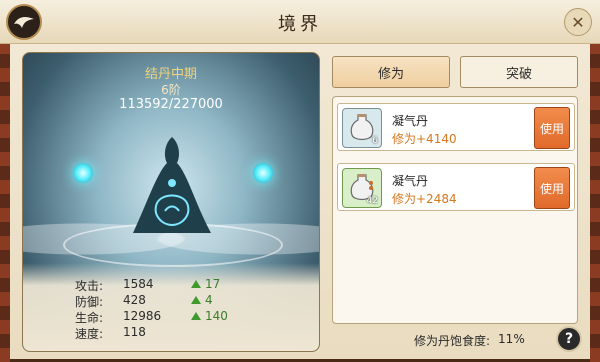  I want to click on stat-row-defense: 防御: 428, so click(129, 301).